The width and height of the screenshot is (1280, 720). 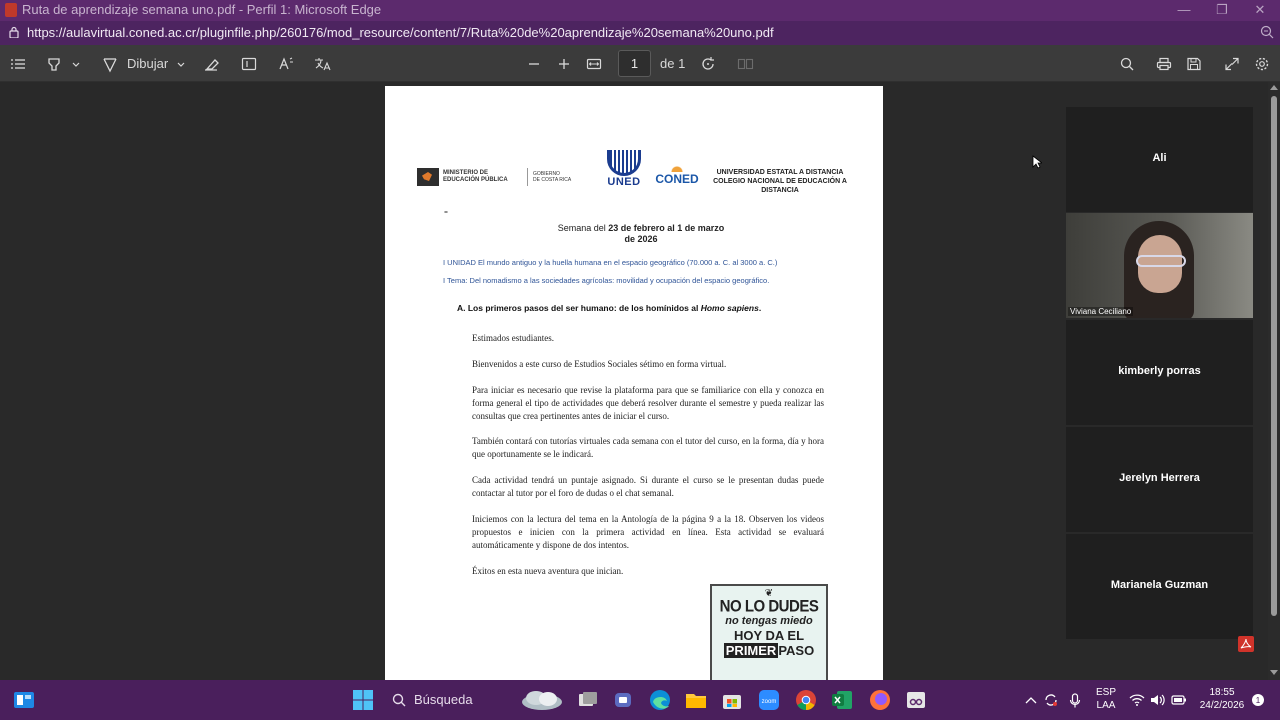 I want to click on lock-icon, so click(x=14, y=32).